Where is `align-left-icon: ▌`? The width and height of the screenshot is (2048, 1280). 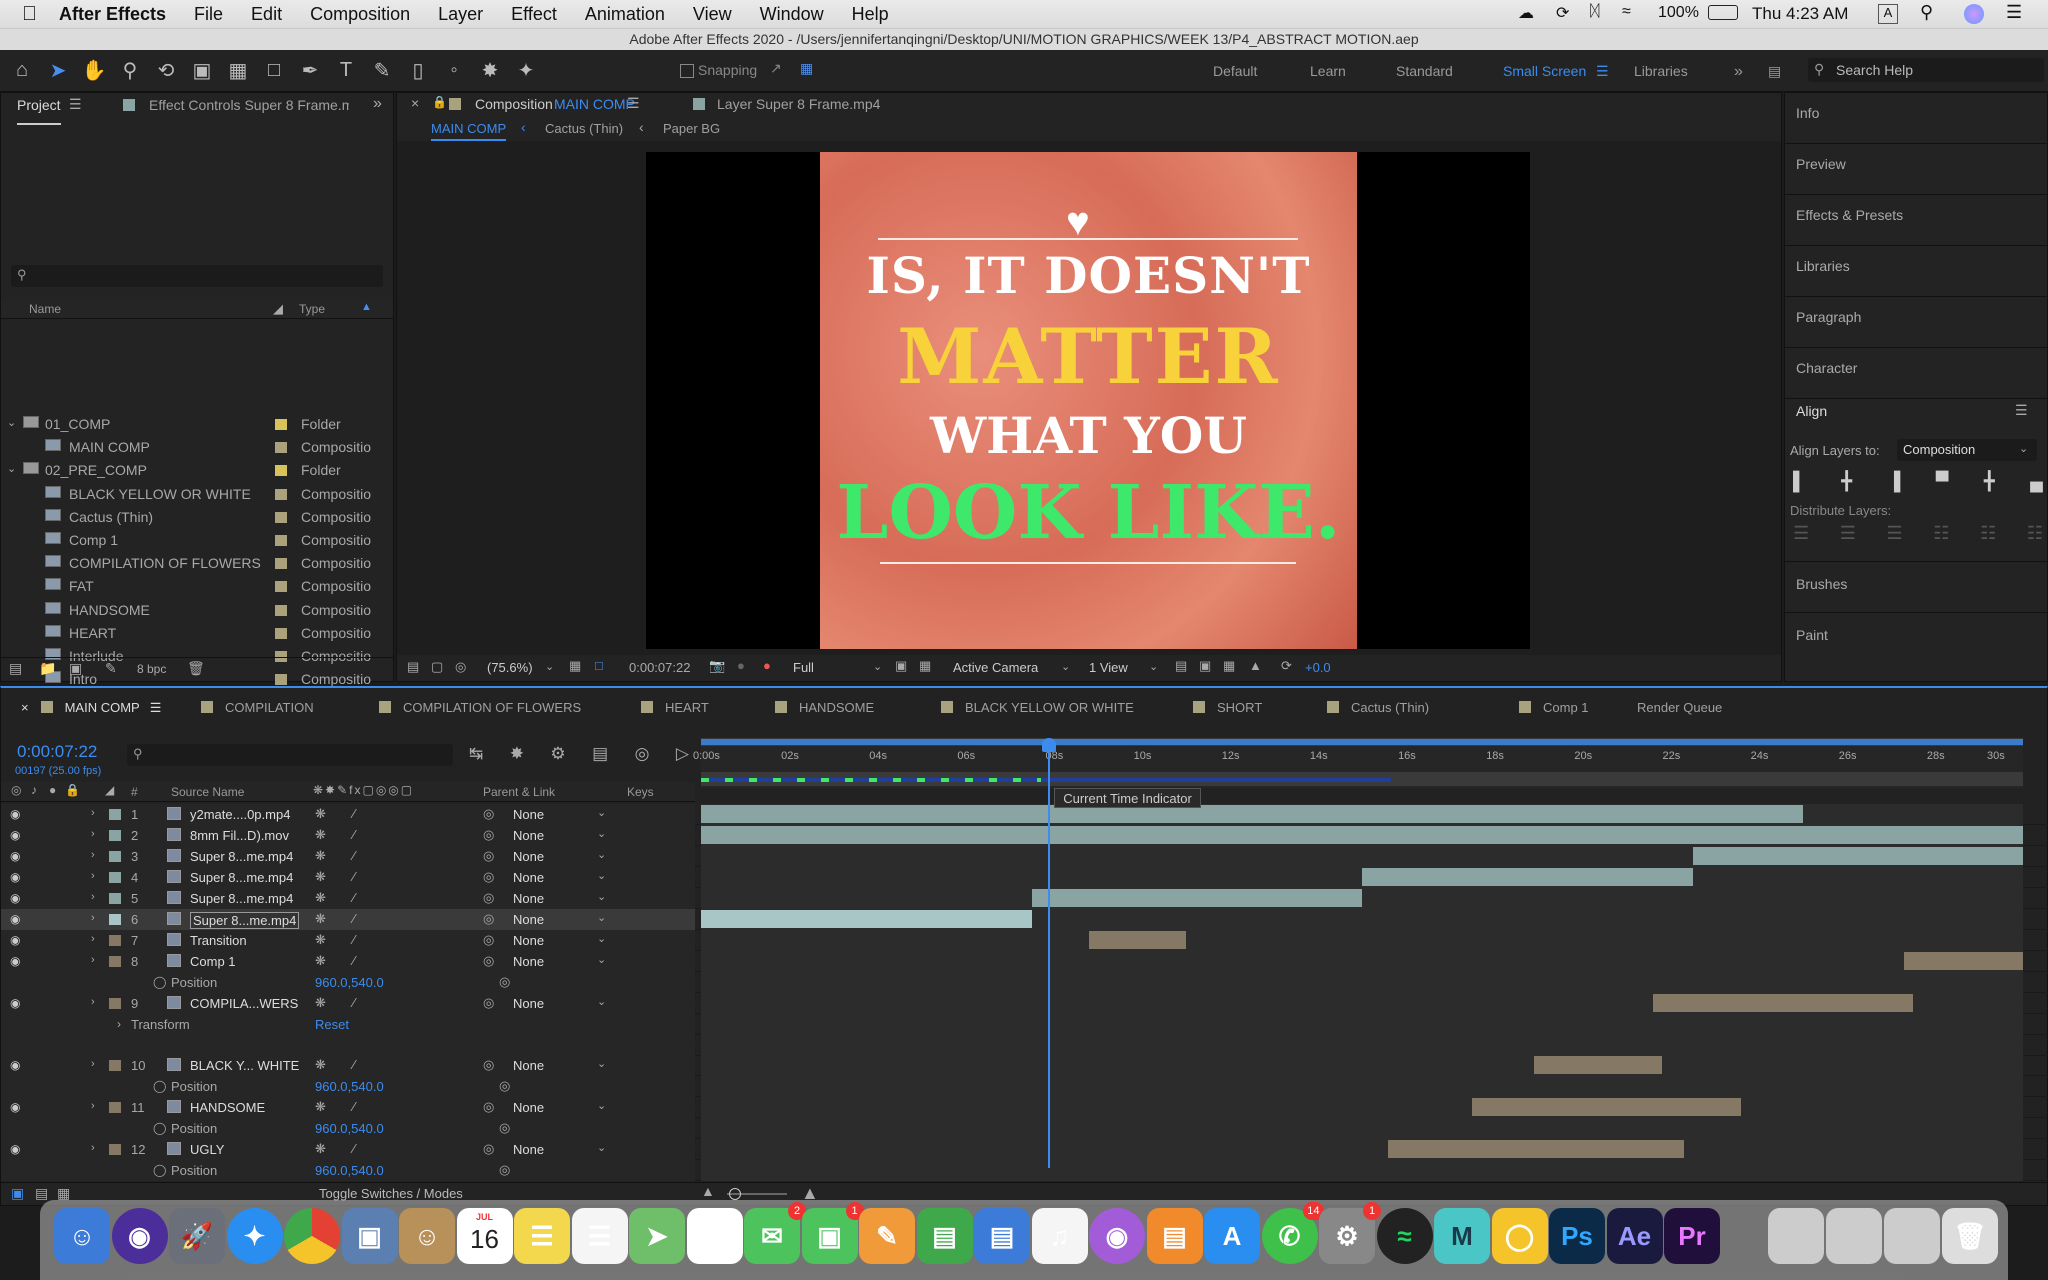 align-left-icon: ▌ is located at coordinates (1799, 482).